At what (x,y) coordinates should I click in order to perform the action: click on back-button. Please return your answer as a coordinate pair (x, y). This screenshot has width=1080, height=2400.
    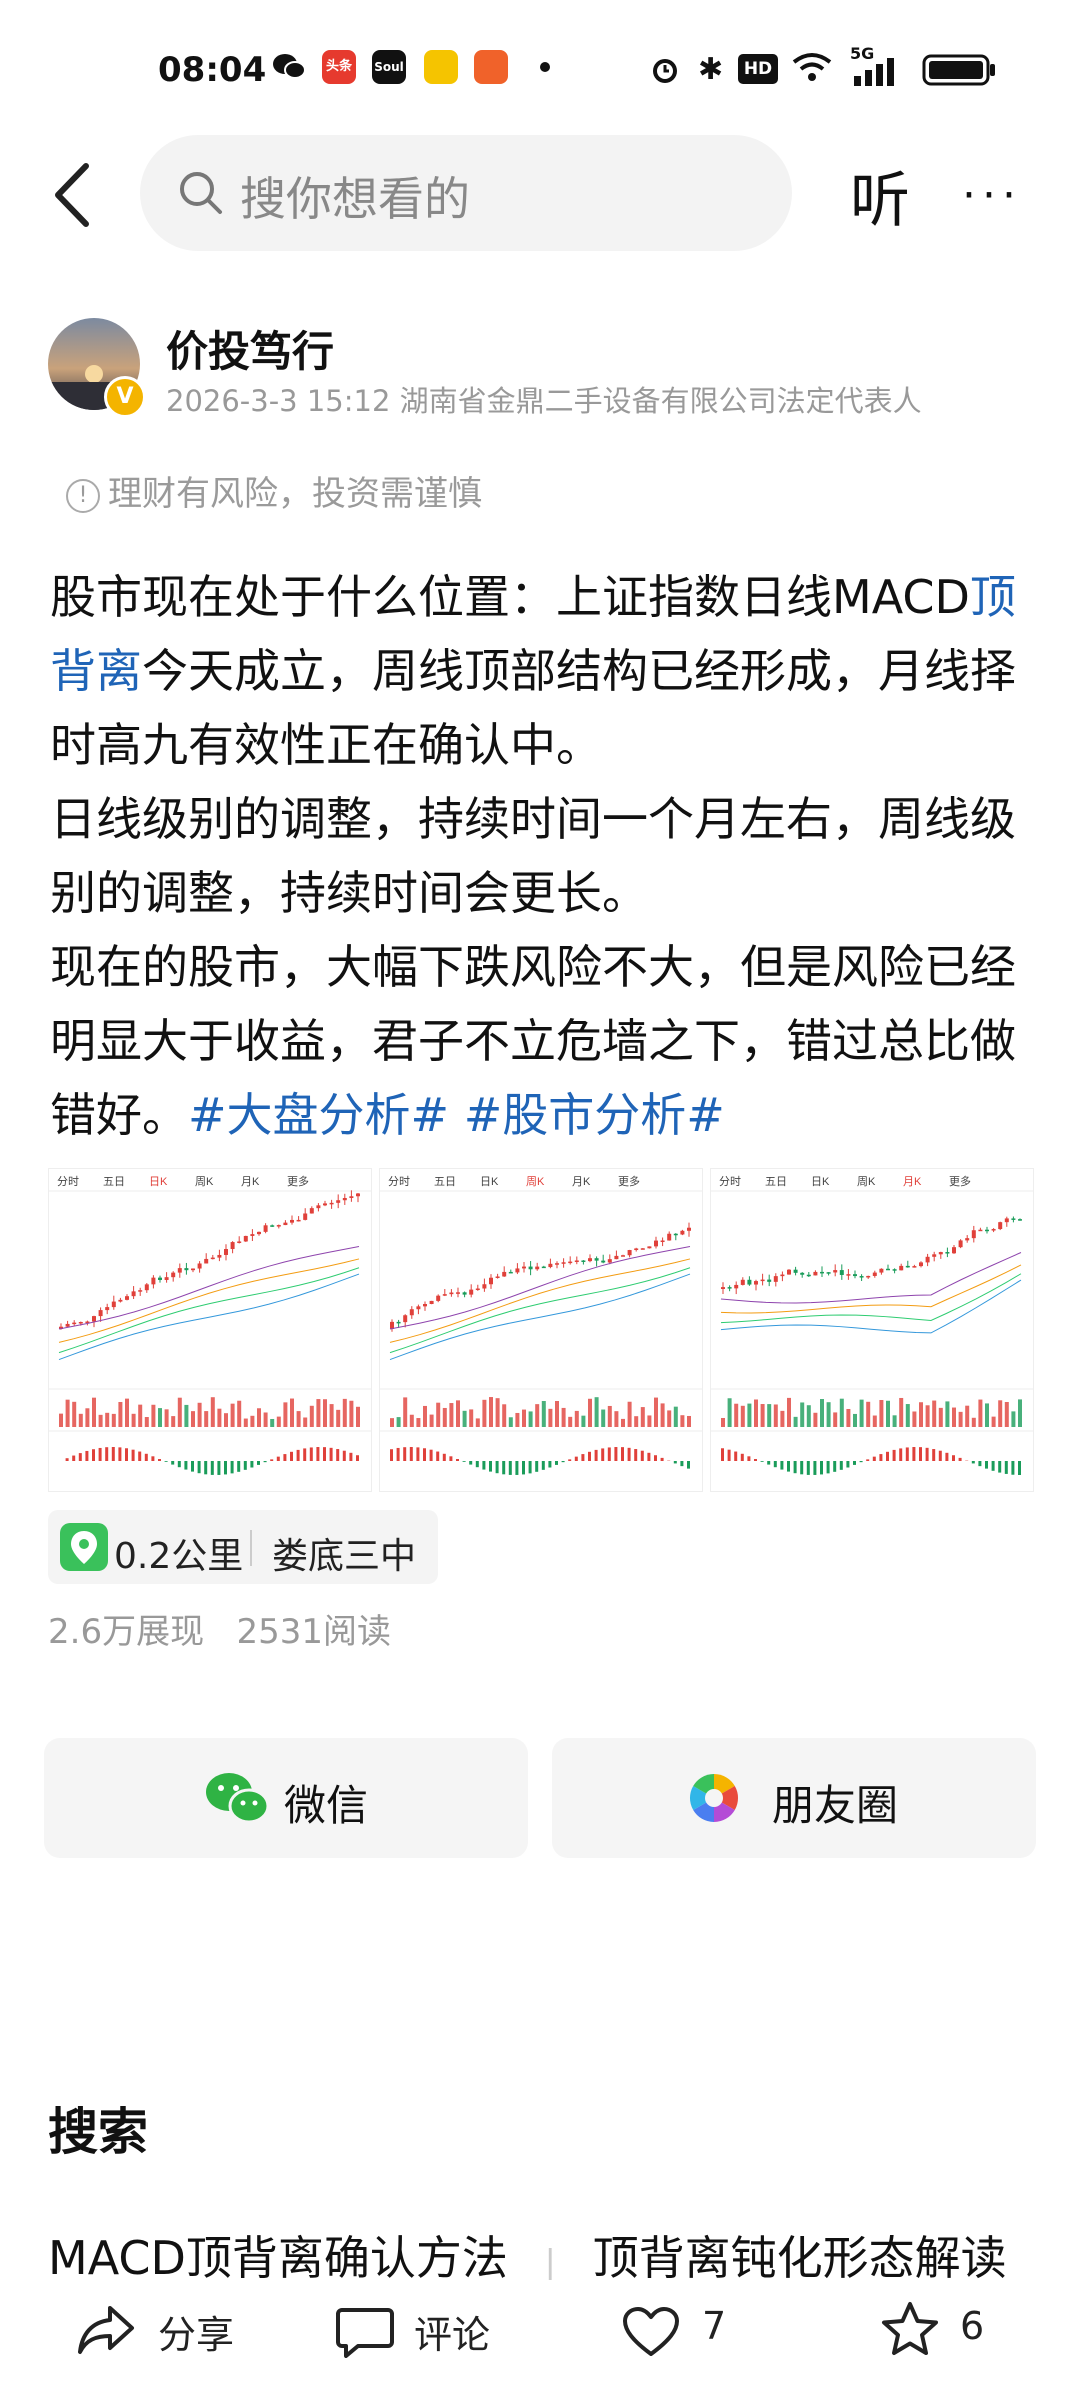
    Looking at the image, I should click on (73, 195).